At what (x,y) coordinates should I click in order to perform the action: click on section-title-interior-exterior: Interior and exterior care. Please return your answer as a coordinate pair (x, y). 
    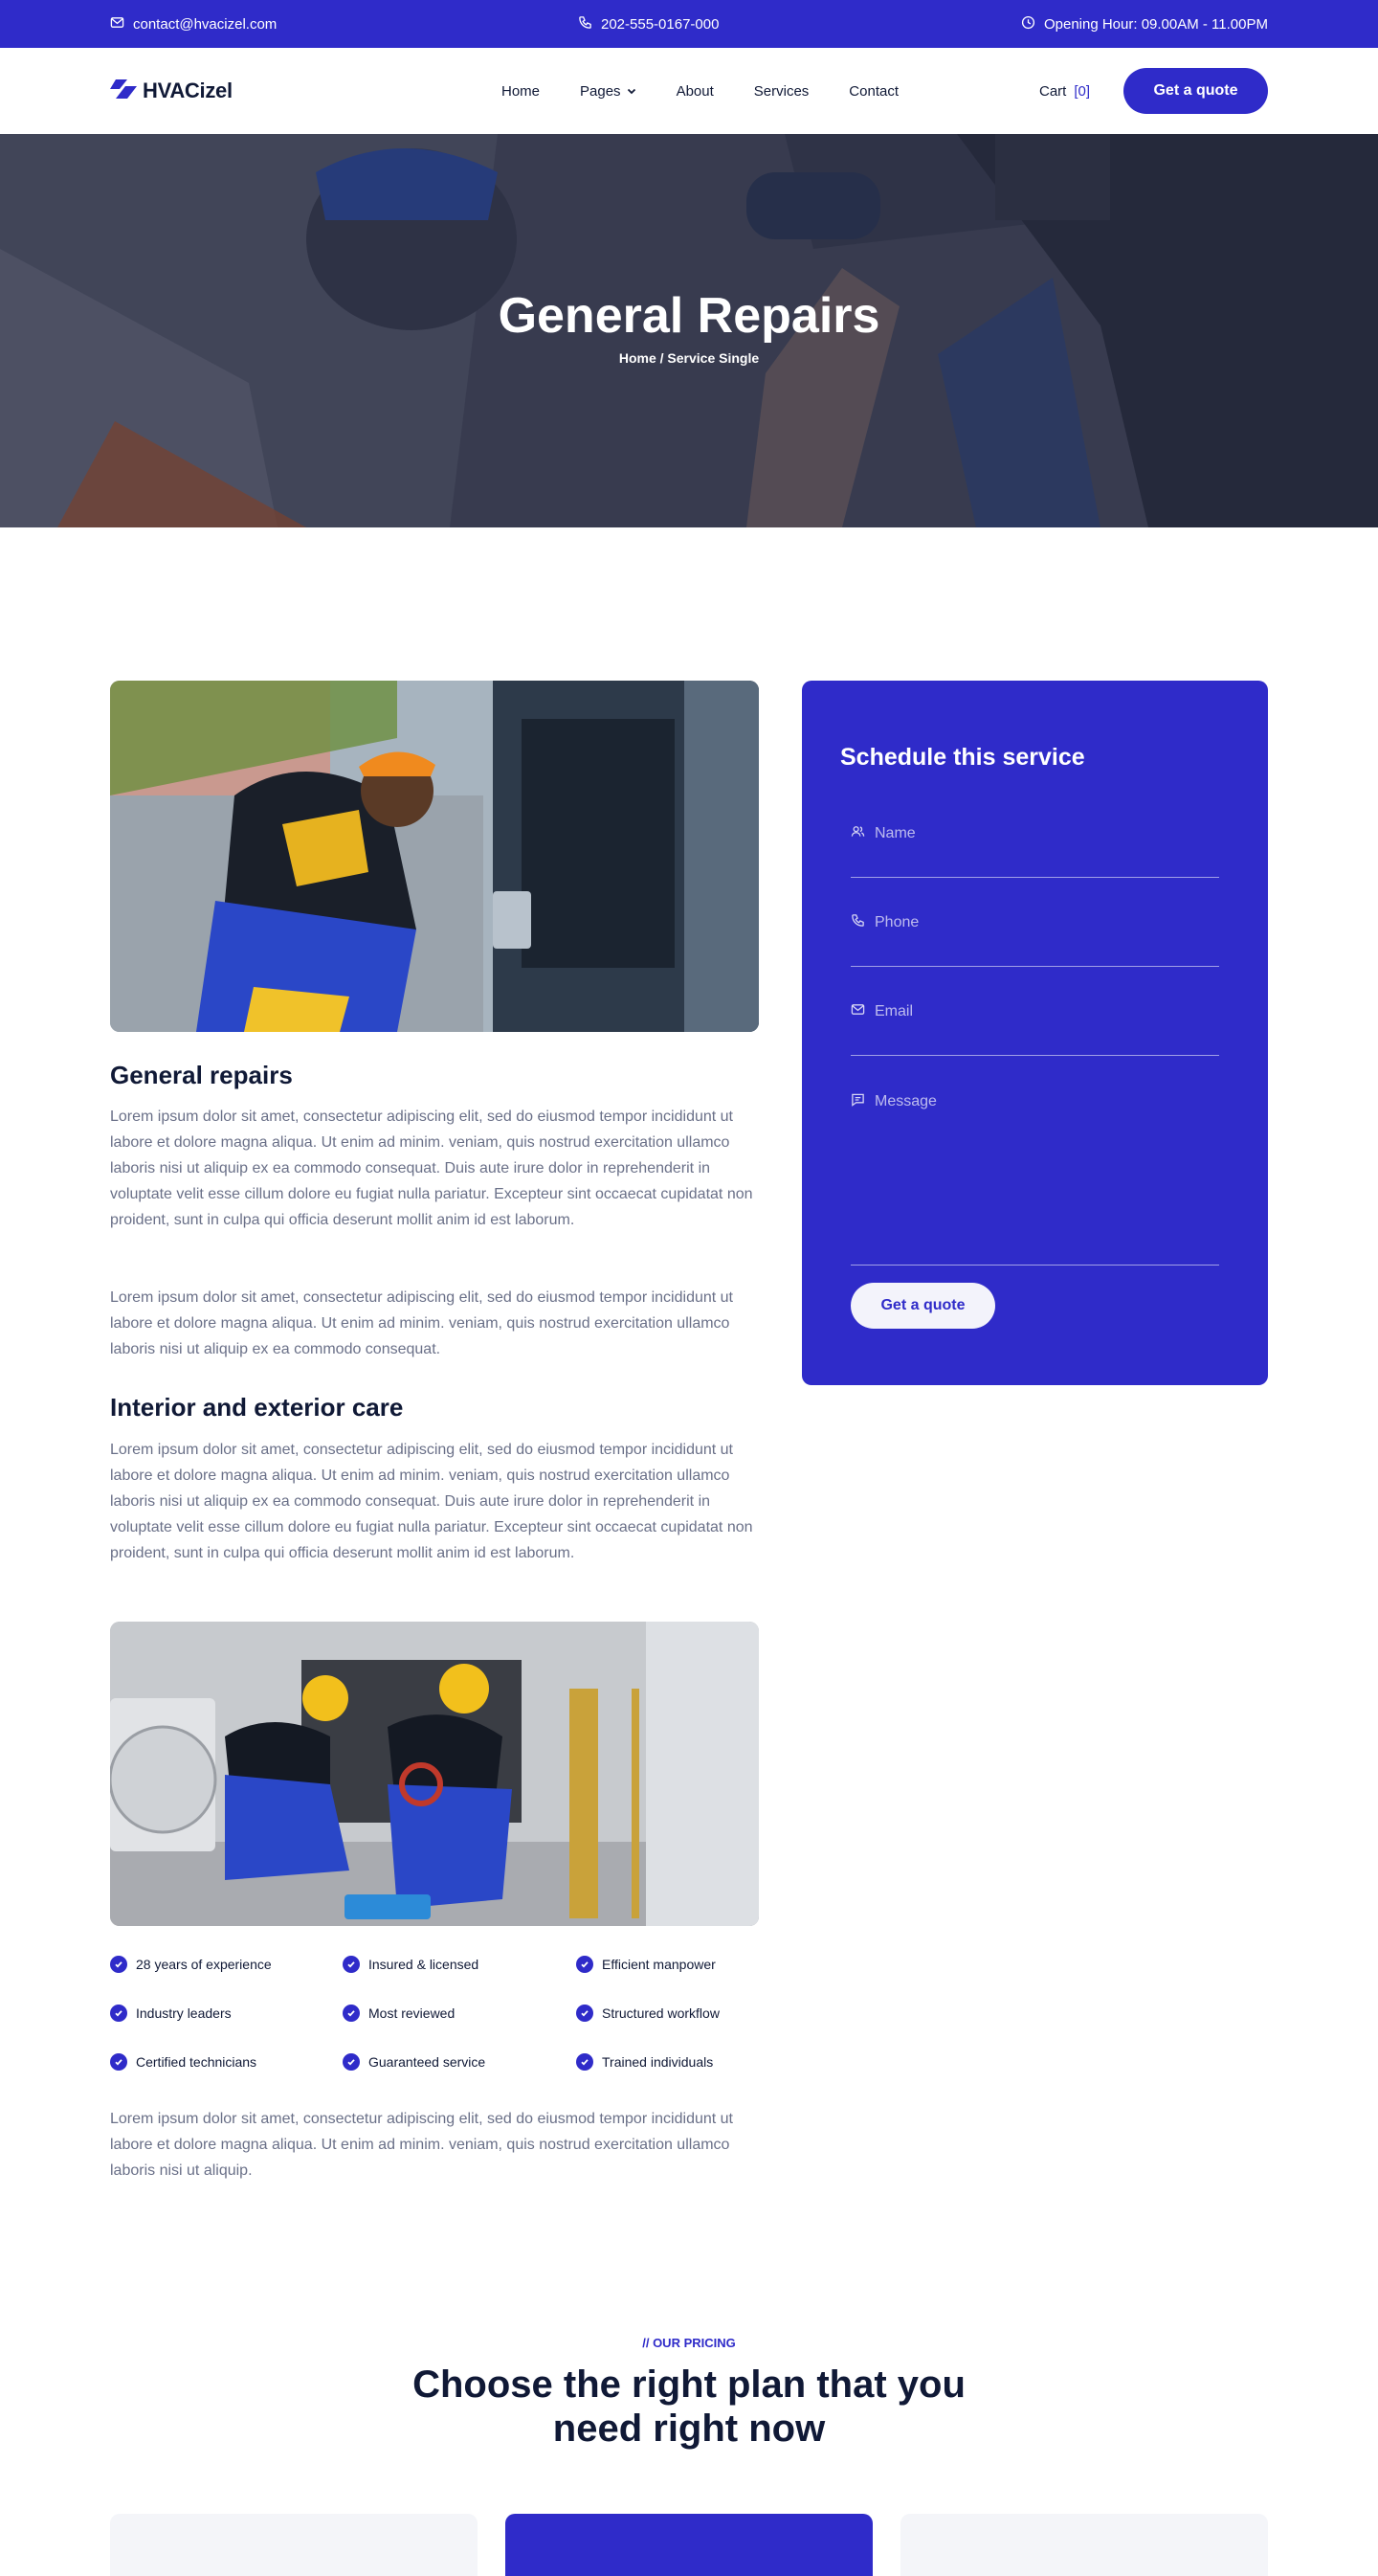
    Looking at the image, I should click on (257, 1408).